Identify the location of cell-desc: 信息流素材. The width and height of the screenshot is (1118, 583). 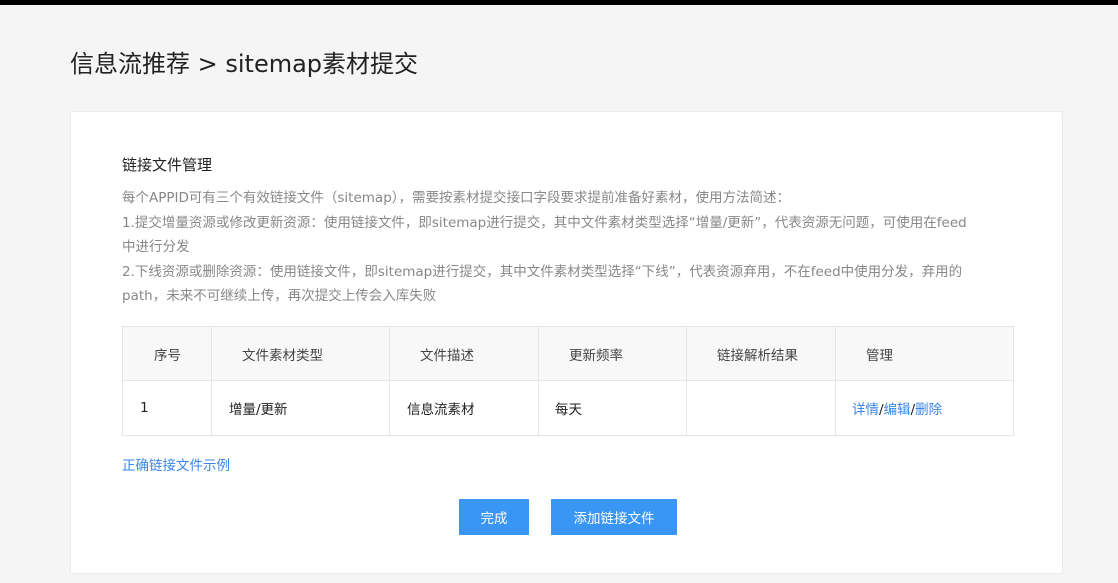
(464, 408).